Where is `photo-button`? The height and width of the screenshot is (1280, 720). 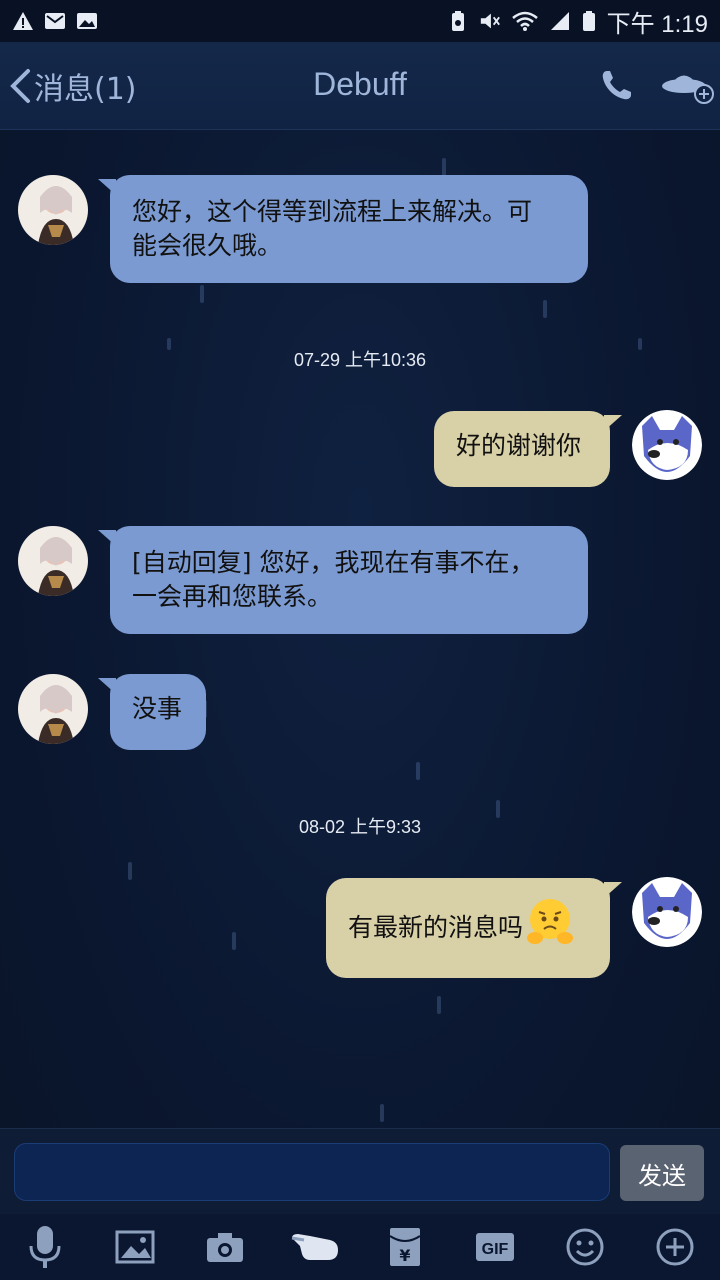 photo-button is located at coordinates (135, 1247).